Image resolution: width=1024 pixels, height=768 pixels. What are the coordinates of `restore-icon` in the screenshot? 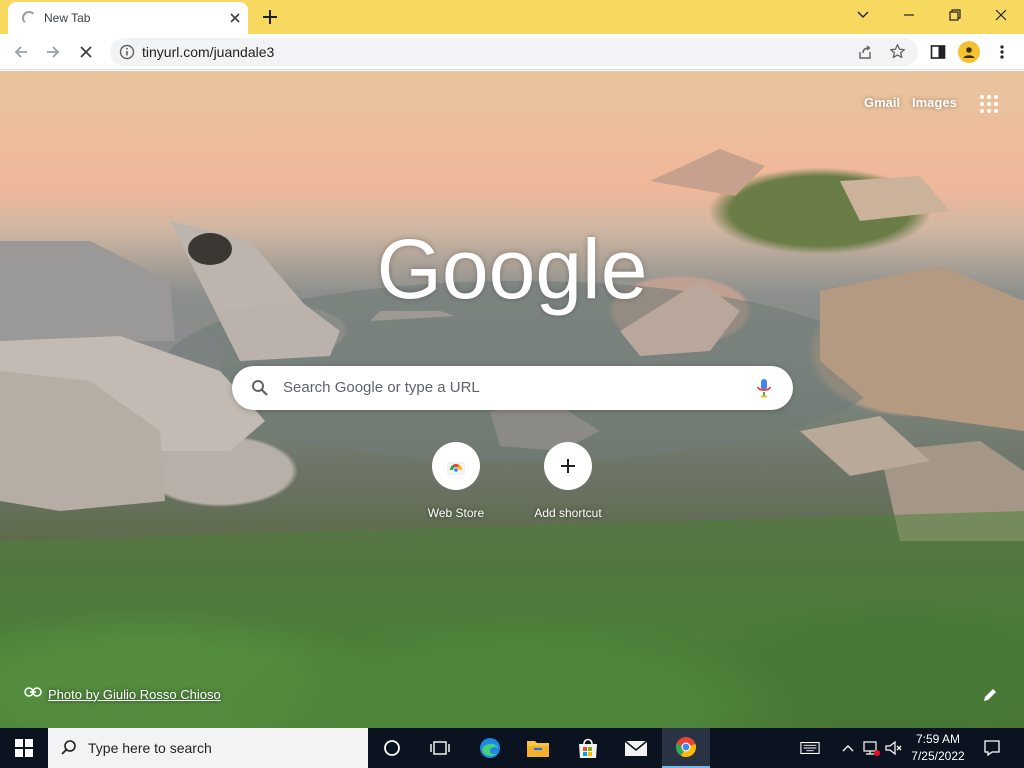 It's located at (955, 15).